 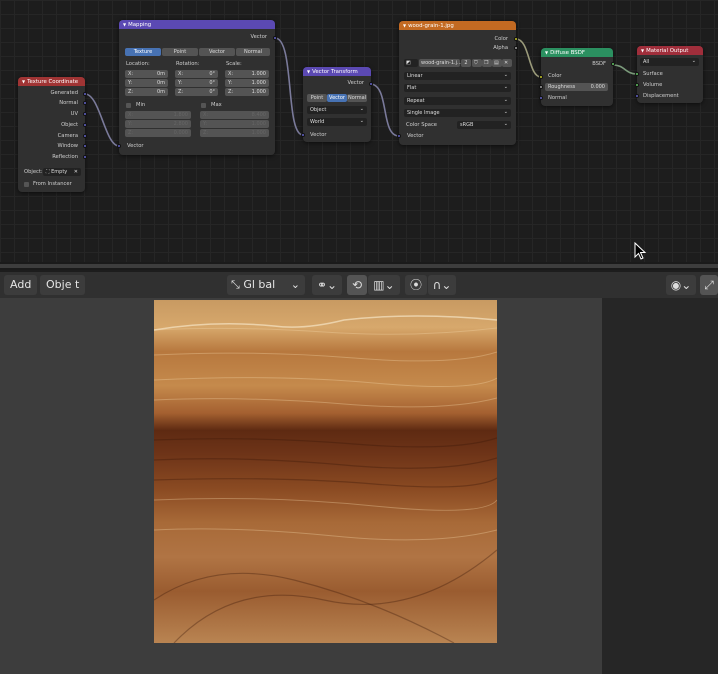 What do you see at coordinates (670, 50) in the screenshot?
I see `node-header: ▼ Material Output` at bounding box center [670, 50].